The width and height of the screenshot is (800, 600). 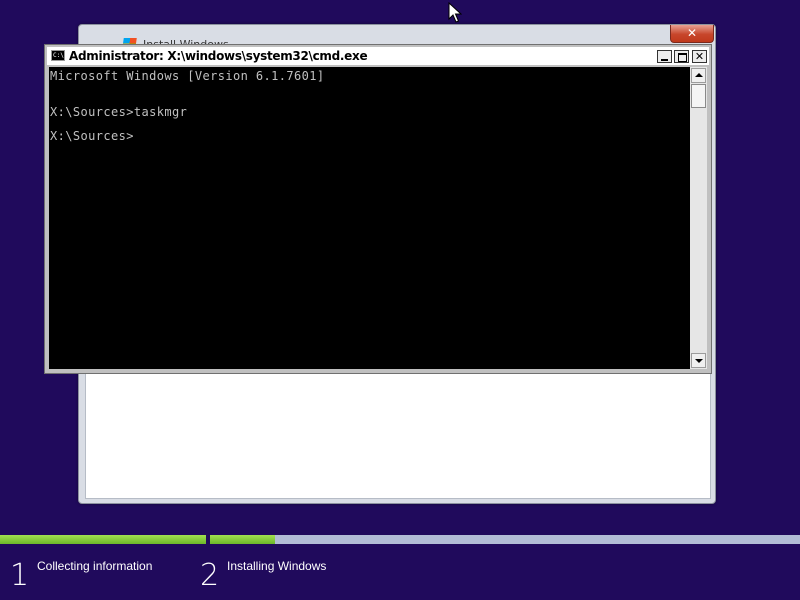 I want to click on cmd-maximize-button, so click(x=681, y=56).